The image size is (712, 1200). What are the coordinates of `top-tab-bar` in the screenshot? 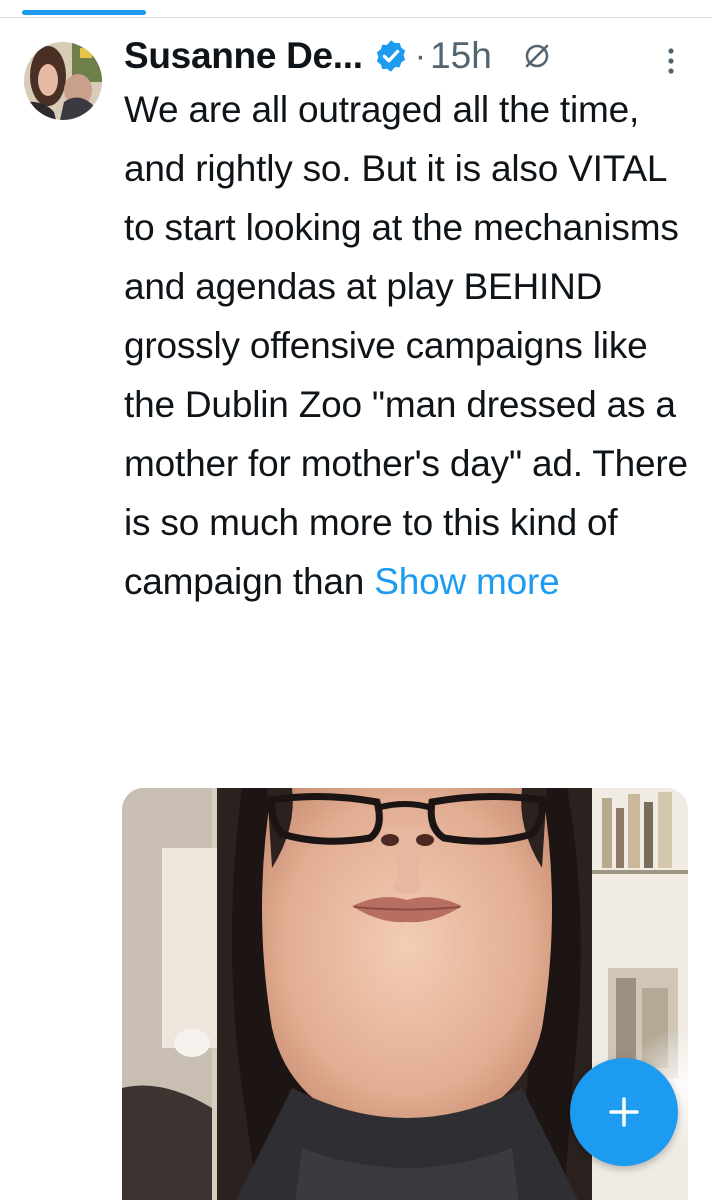 It's located at (356, 8).